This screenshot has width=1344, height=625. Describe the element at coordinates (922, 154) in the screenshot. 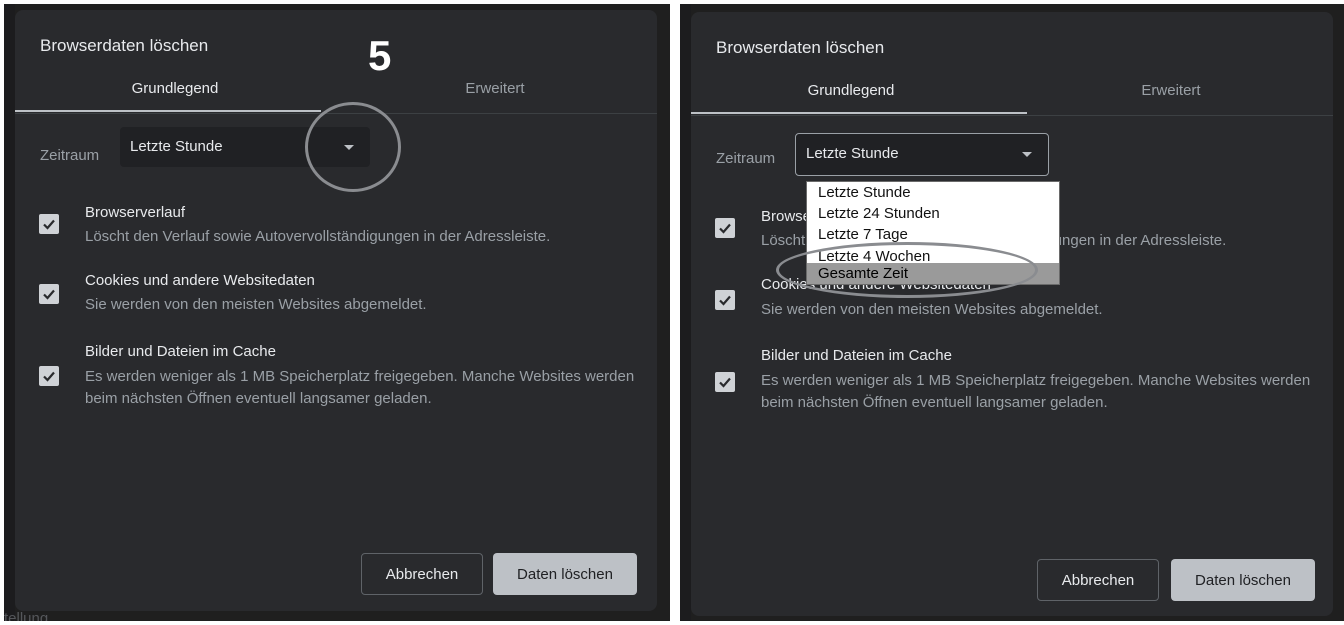

I see `time-range-select: Letzte Stunde` at that location.